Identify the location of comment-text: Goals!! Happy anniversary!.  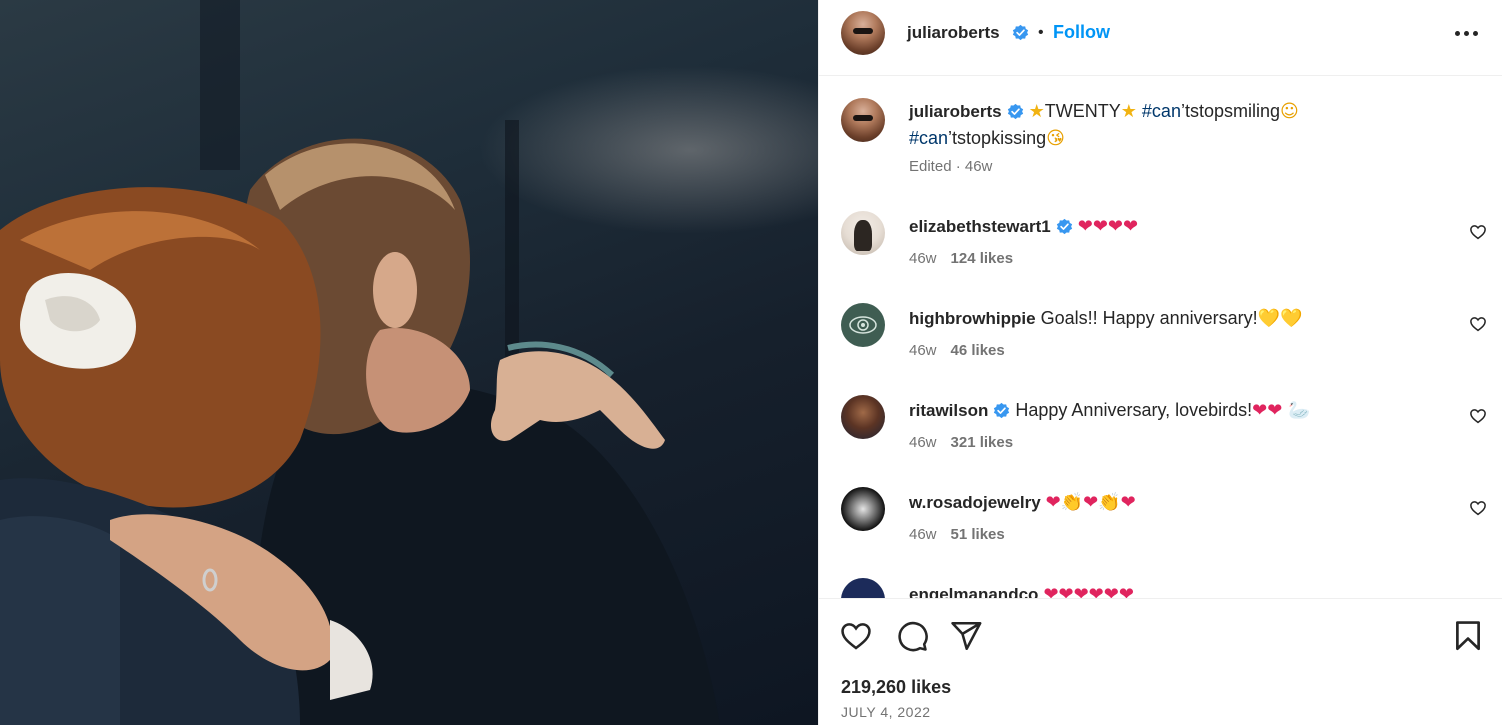
(1149, 318).